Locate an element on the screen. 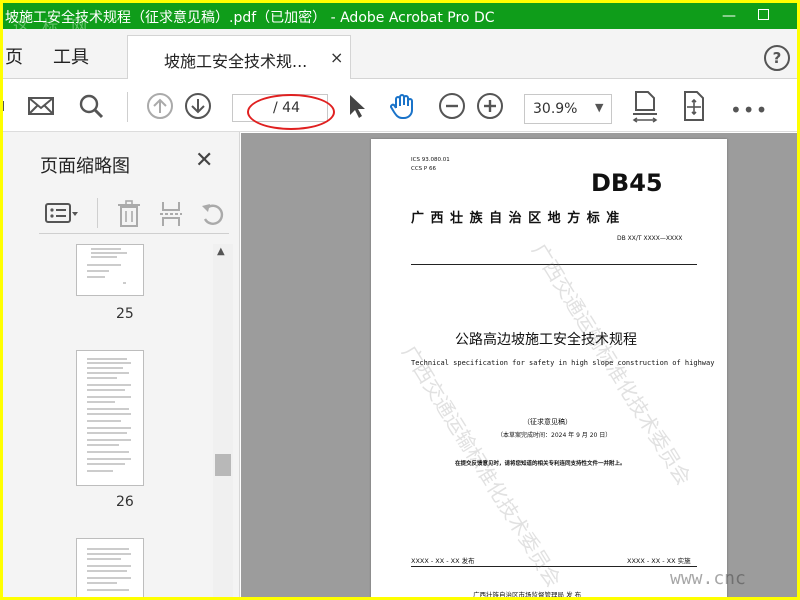 The width and height of the screenshot is (800, 600). draft-date: （本草案完成时间：2024 年 9 月 20 日） is located at coordinates (554, 435).